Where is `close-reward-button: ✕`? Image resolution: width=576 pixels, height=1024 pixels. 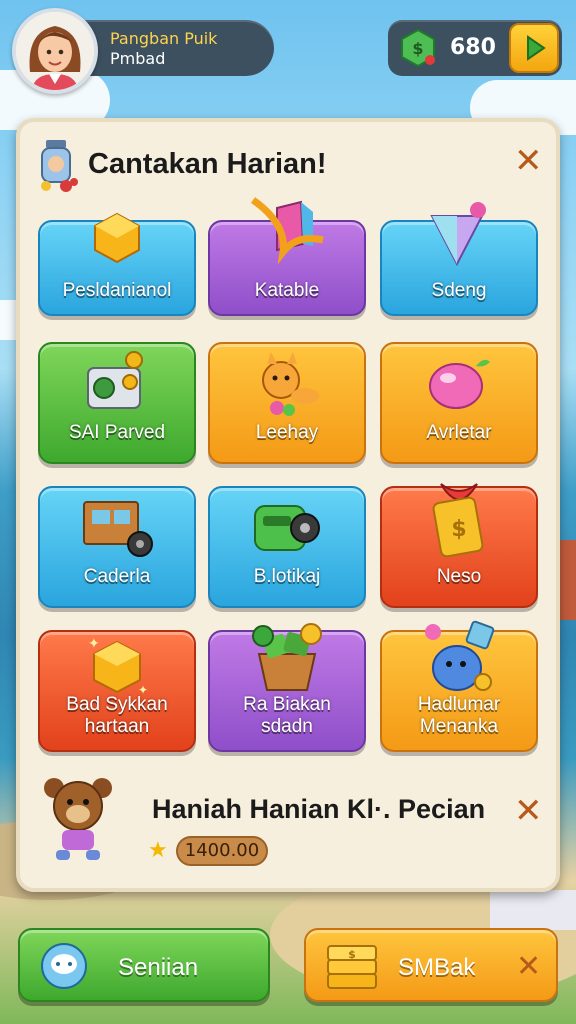
close-reward-button: ✕ is located at coordinates (528, 811).